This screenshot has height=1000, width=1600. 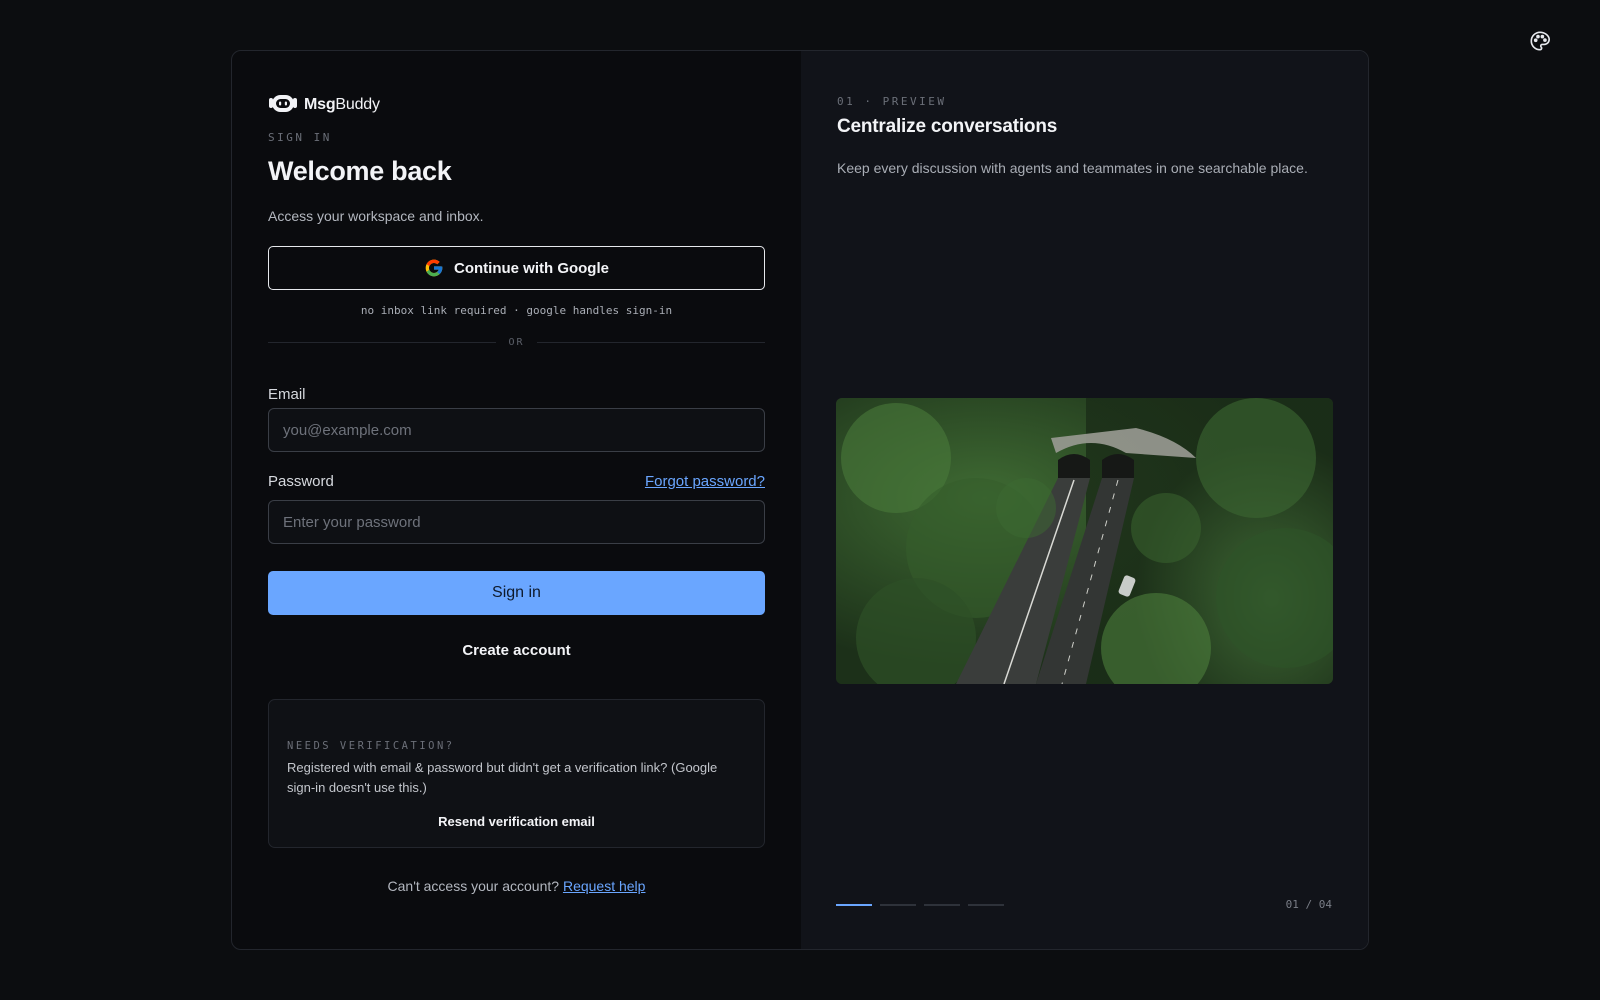 I want to click on sign-in-button: Sign in, so click(x=516, y=593).